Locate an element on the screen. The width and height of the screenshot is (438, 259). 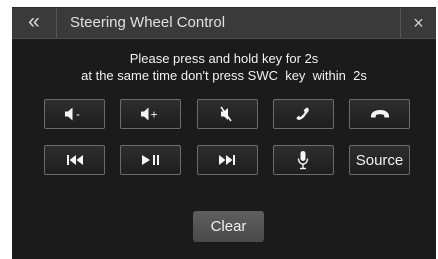
volume-up-key: + is located at coordinates (151, 114).